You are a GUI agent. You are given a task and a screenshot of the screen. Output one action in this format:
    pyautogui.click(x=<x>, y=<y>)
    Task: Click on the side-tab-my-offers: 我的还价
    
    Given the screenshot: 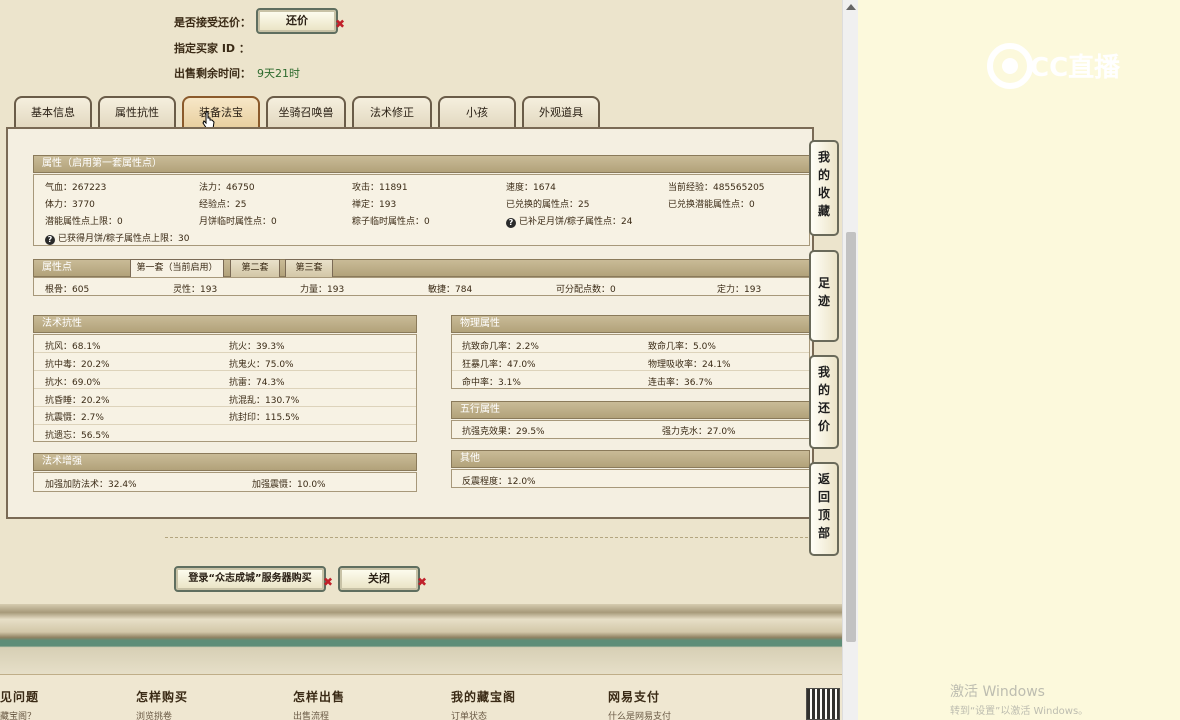 What is the action you would take?
    pyautogui.click(x=824, y=402)
    